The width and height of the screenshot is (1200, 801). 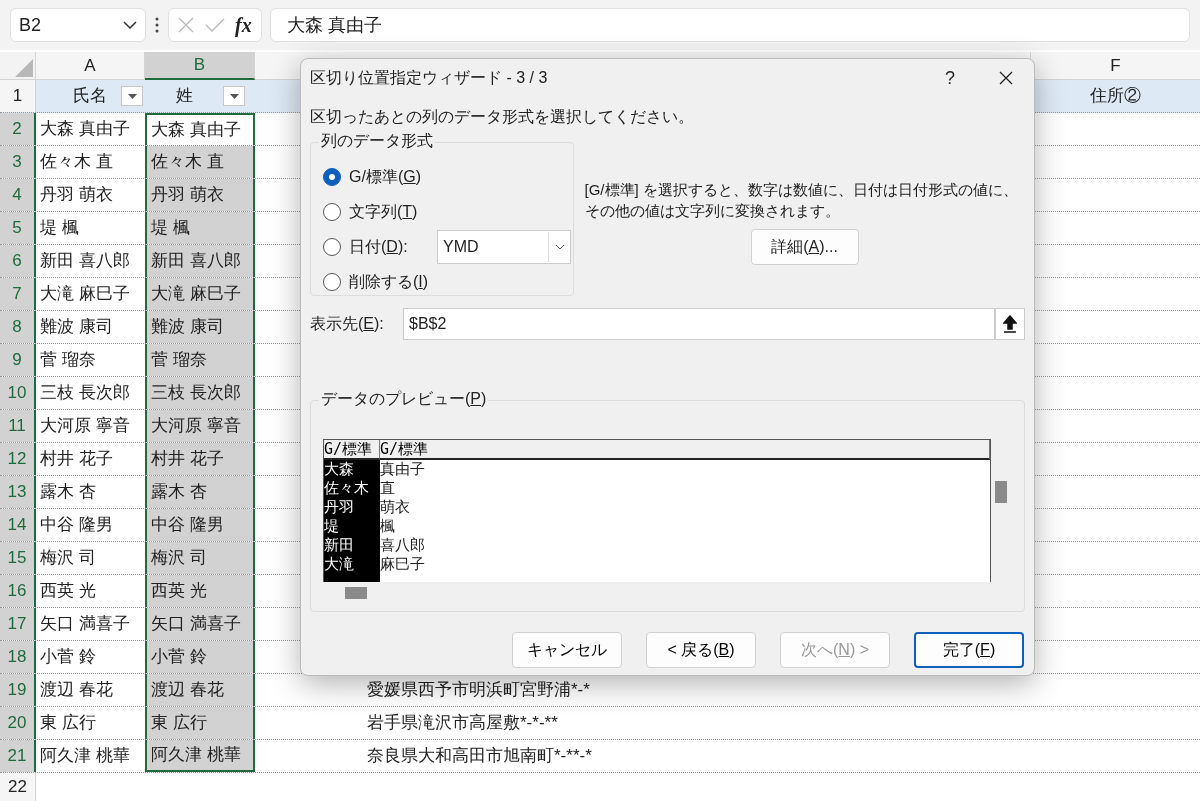 I want to click on name-box: B2, so click(x=78, y=25).